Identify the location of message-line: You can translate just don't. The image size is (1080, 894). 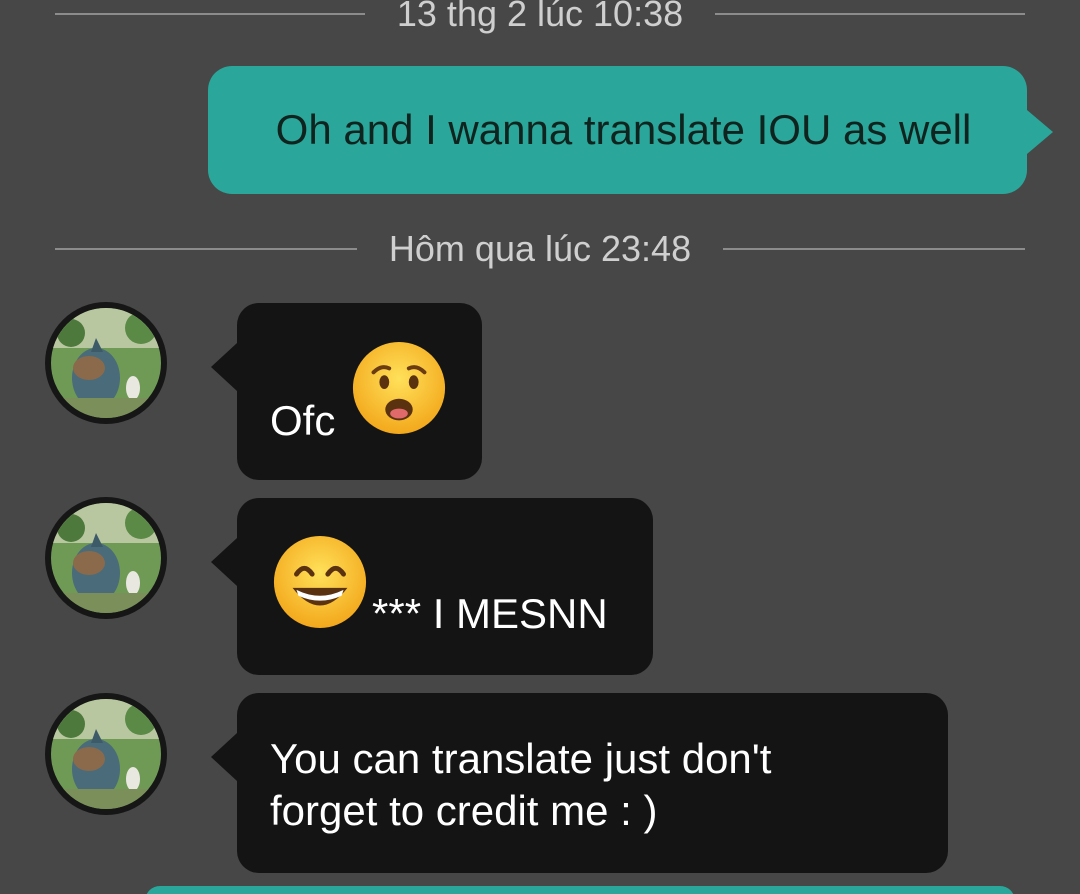
(521, 758).